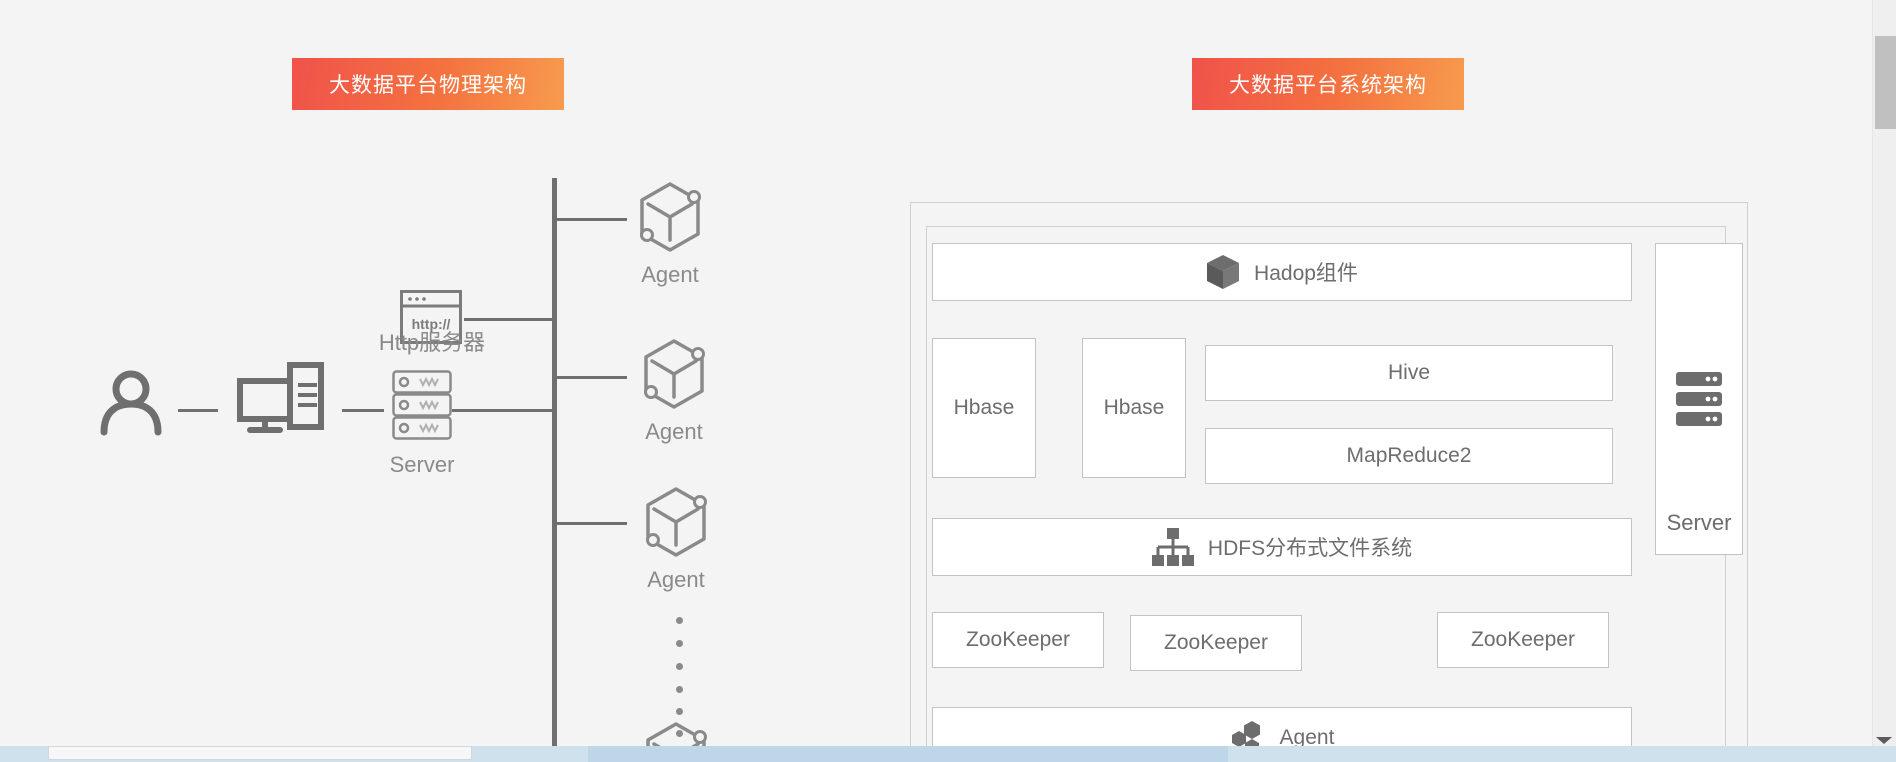 Image resolution: width=1896 pixels, height=762 pixels. I want to click on title-banner-physical: 大数据平台物理架构, so click(428, 84).